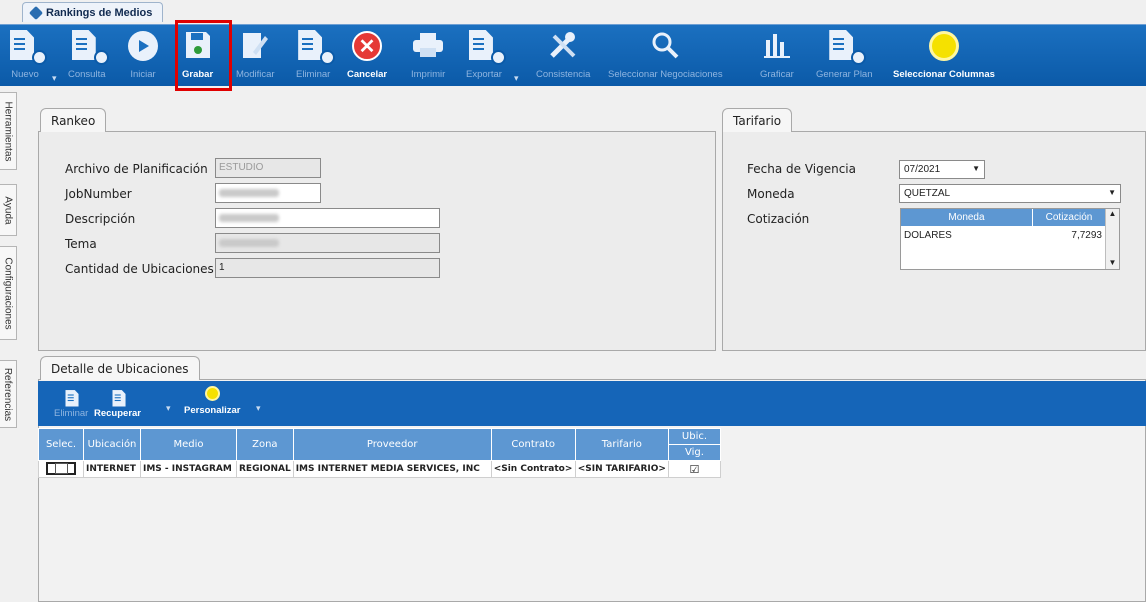 The image size is (1146, 602). What do you see at coordinates (757, 120) in the screenshot?
I see `tab-tarifario: Tarifario` at bounding box center [757, 120].